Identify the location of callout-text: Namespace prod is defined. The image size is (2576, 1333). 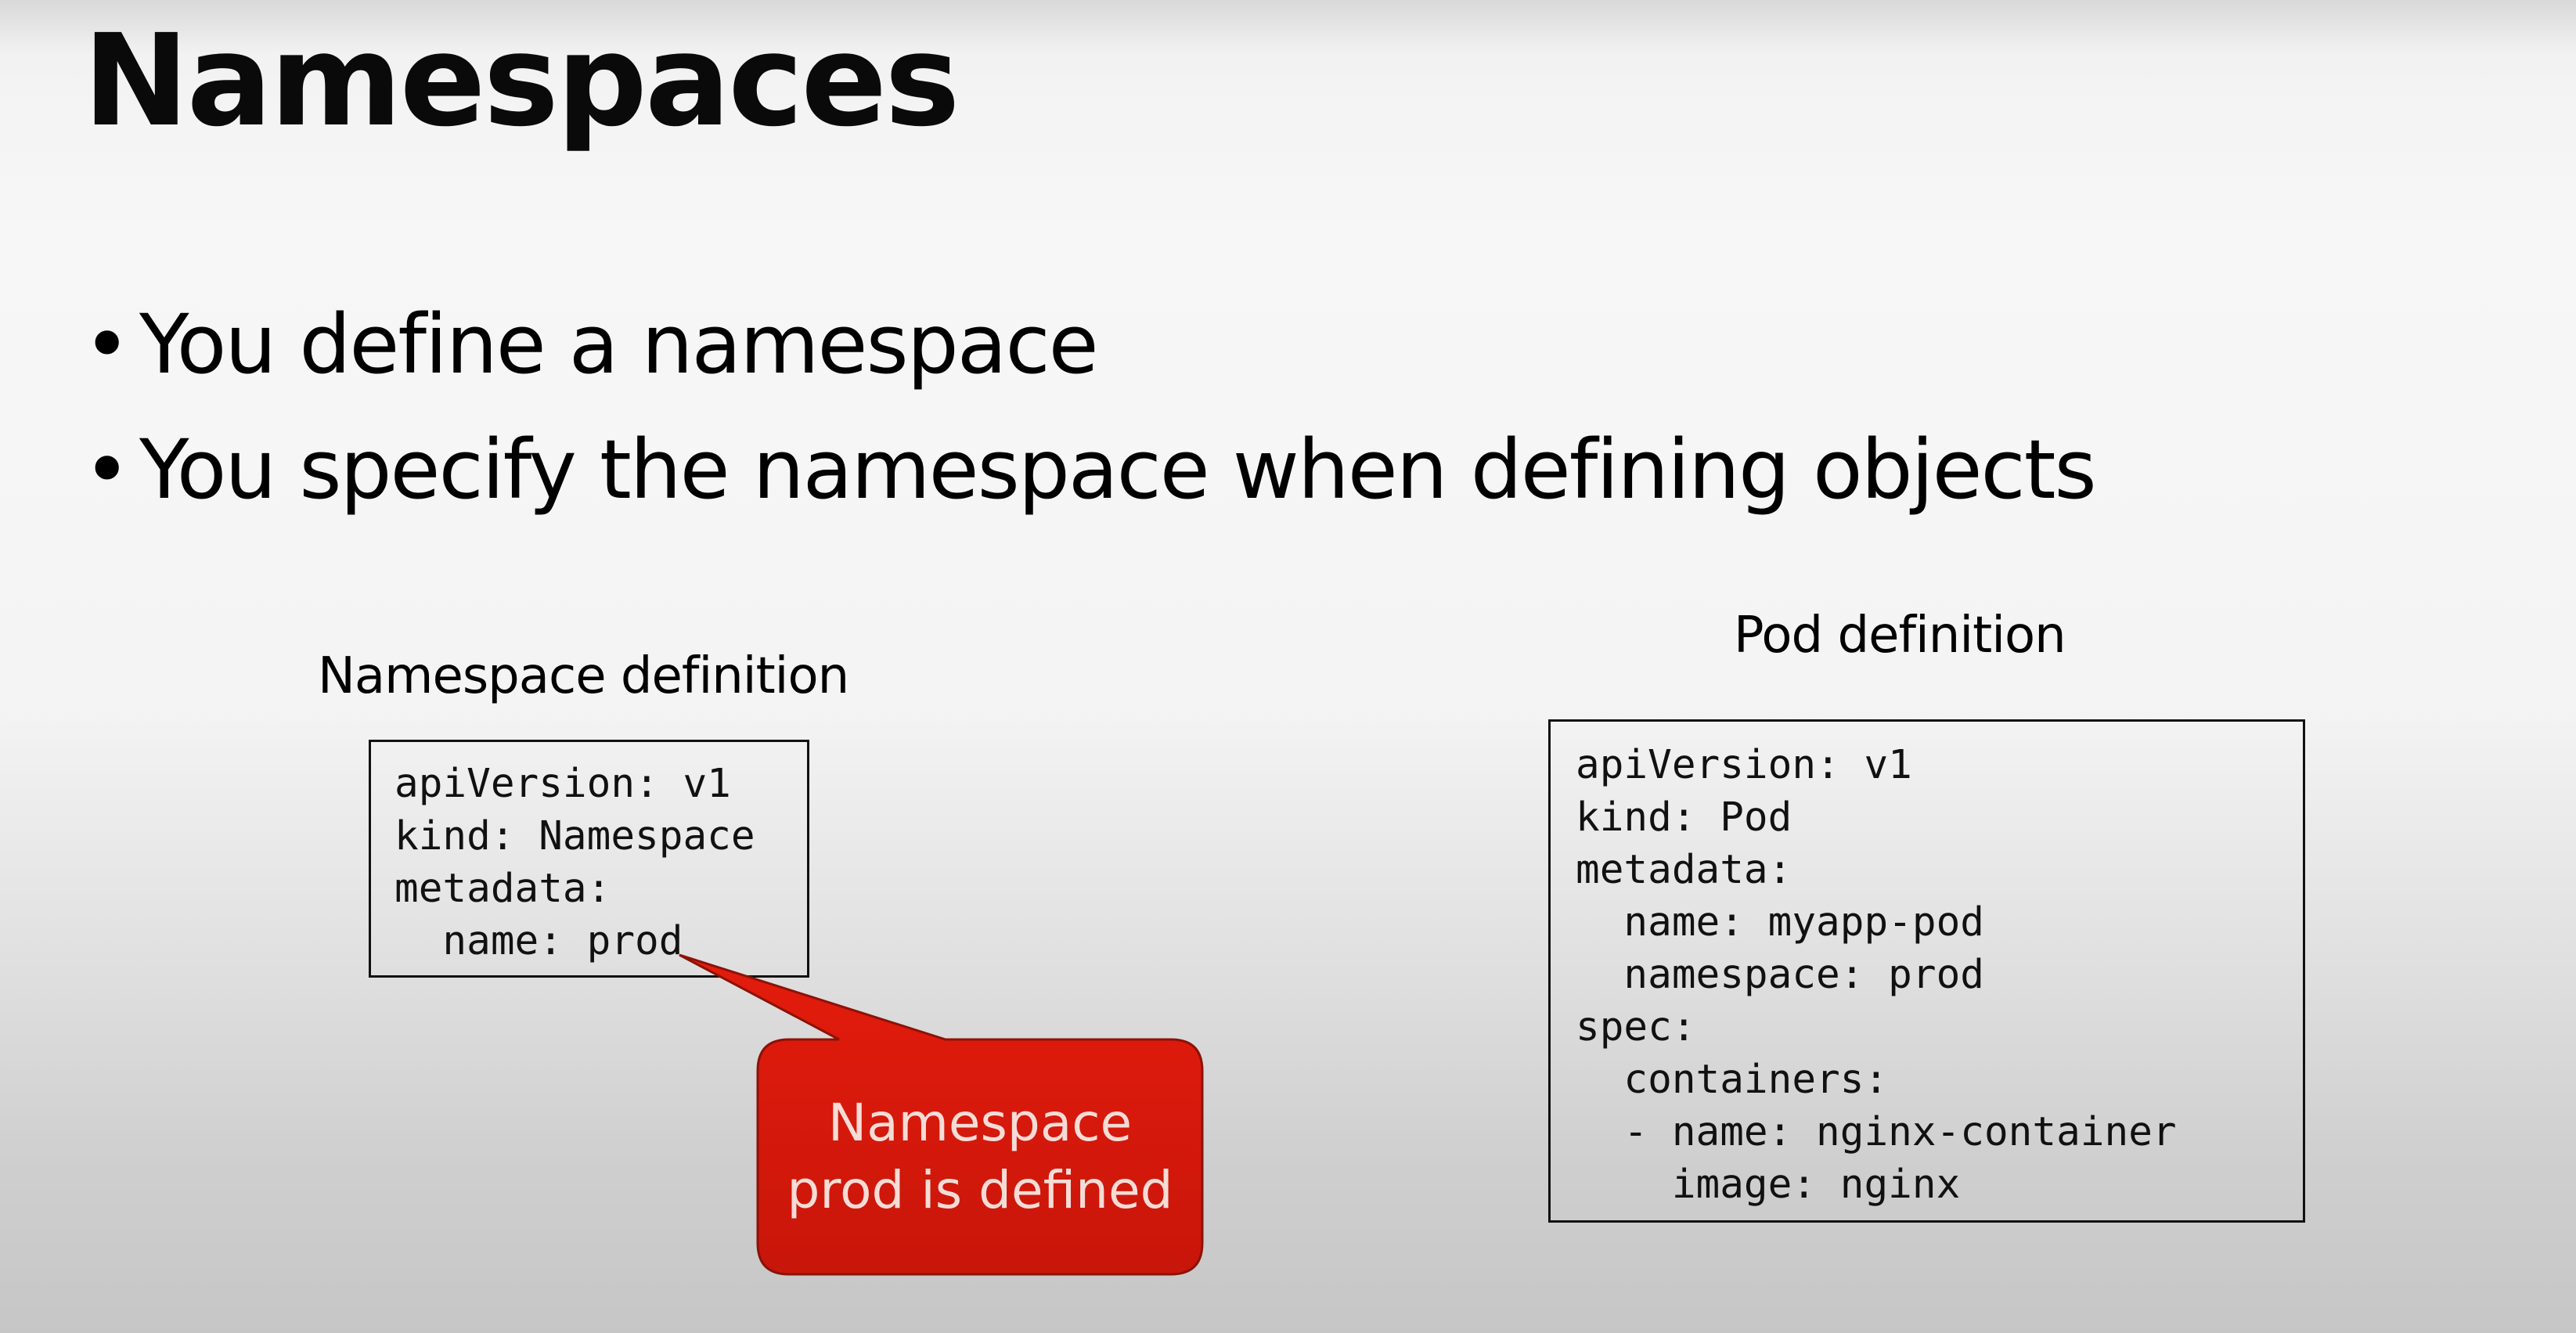
(980, 1156).